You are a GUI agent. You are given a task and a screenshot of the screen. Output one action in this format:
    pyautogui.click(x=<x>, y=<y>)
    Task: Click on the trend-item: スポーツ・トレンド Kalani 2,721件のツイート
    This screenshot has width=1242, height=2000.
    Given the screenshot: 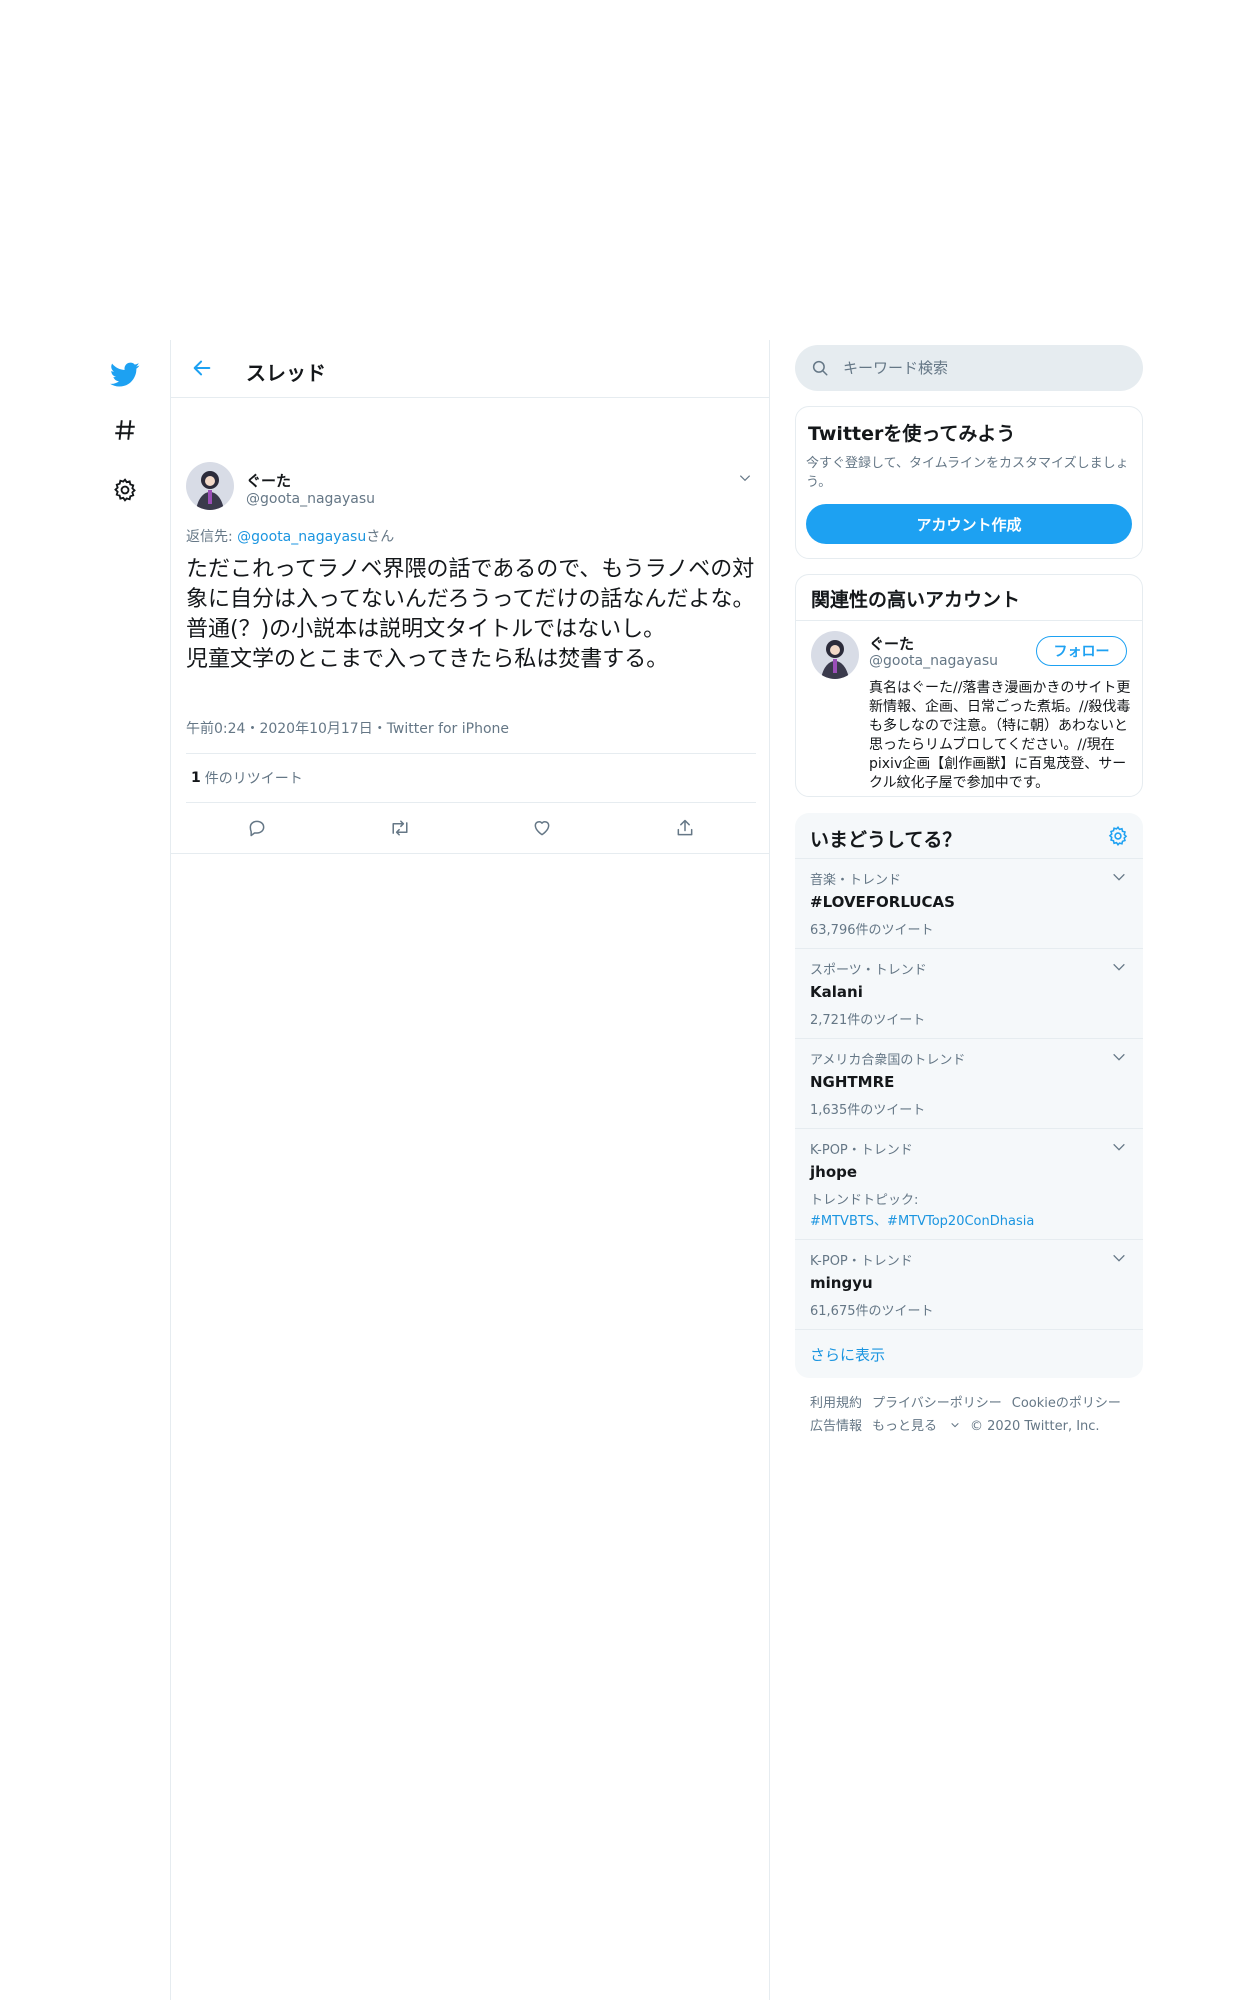 What is the action you would take?
    pyautogui.click(x=969, y=994)
    